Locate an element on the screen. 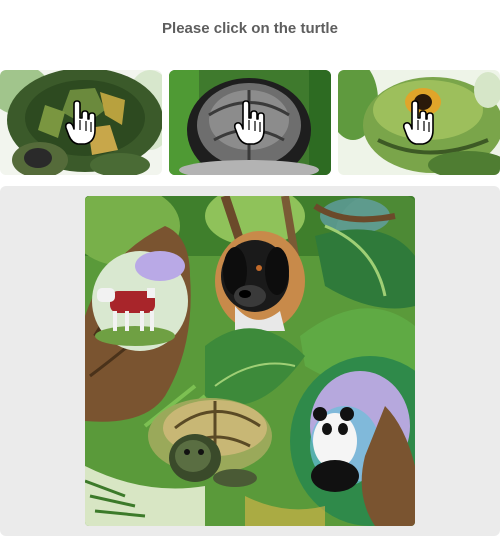 The height and width of the screenshot is (536, 500). dog-object is located at coordinates (260, 281).